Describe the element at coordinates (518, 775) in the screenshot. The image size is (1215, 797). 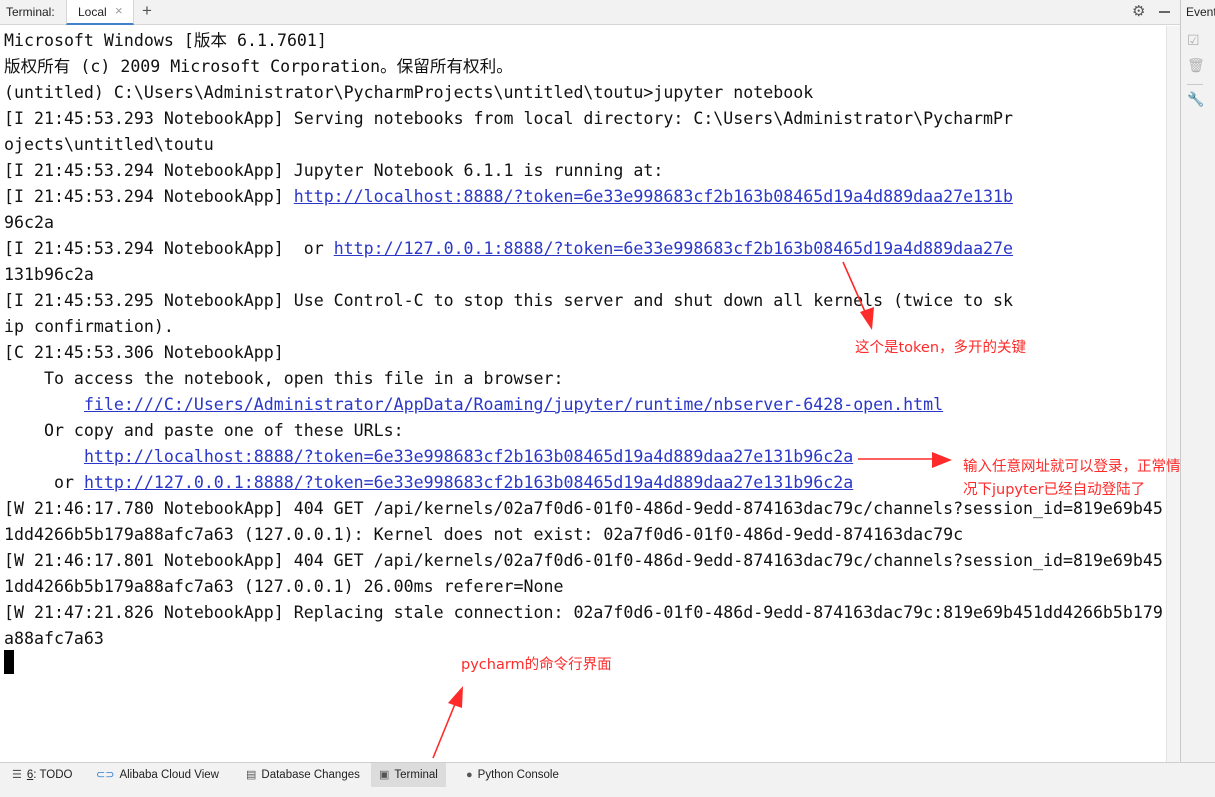
I see `python-console-label: Python Console` at that location.